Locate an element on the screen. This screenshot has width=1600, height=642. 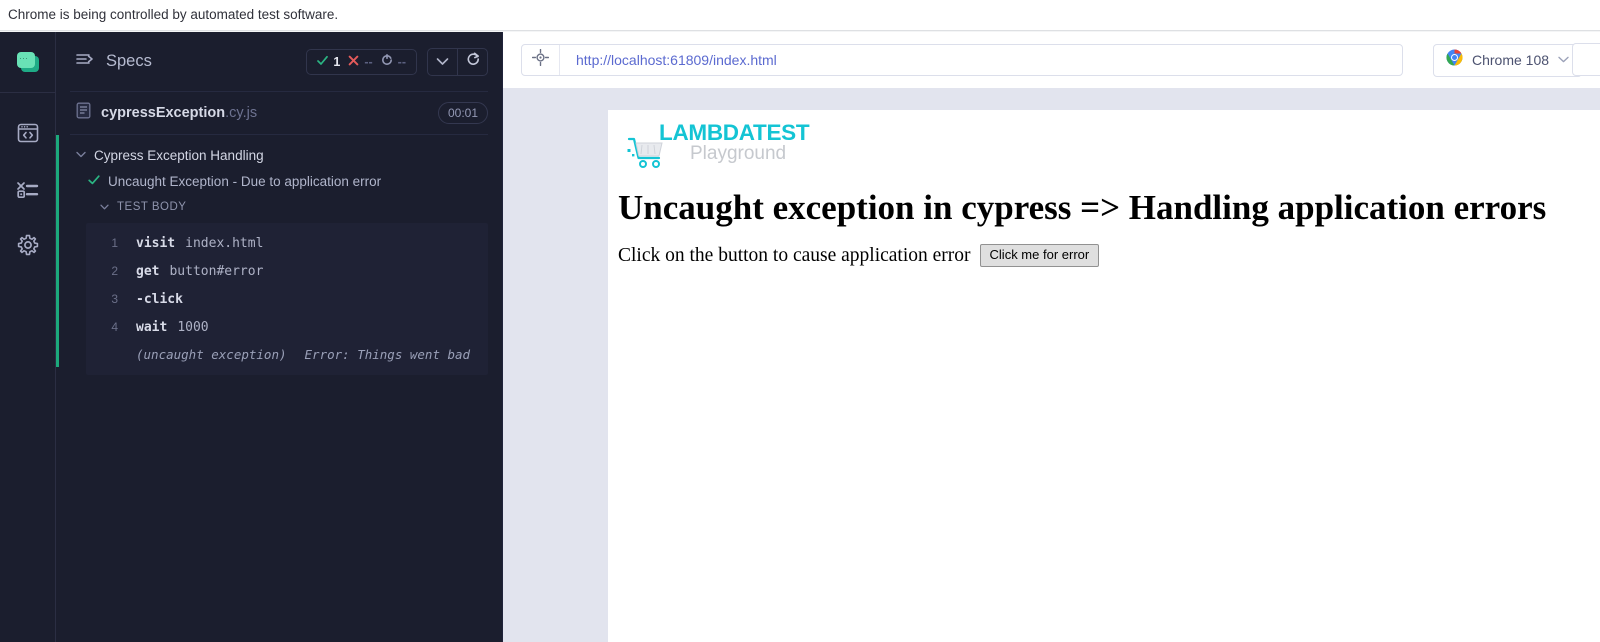
viewport-background-top is located at coordinates (1051, 99).